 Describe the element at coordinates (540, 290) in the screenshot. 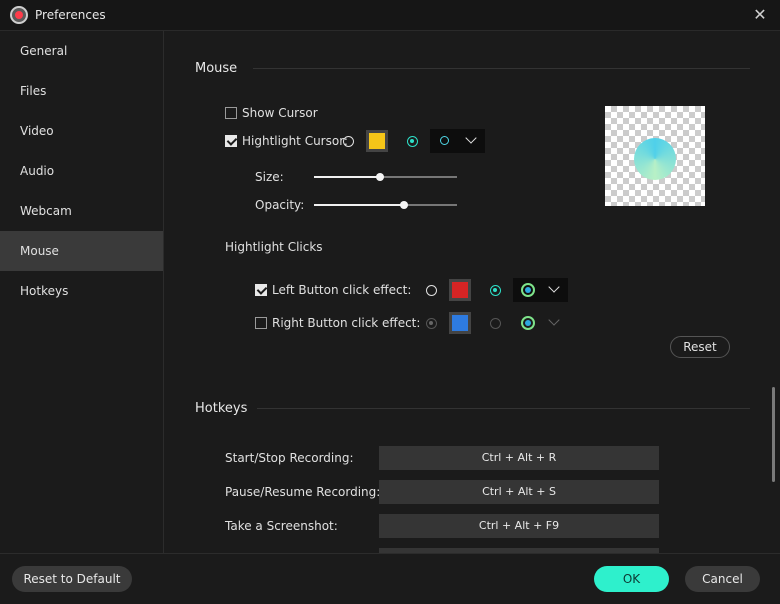

I see `left-click-style-dropdown` at that location.